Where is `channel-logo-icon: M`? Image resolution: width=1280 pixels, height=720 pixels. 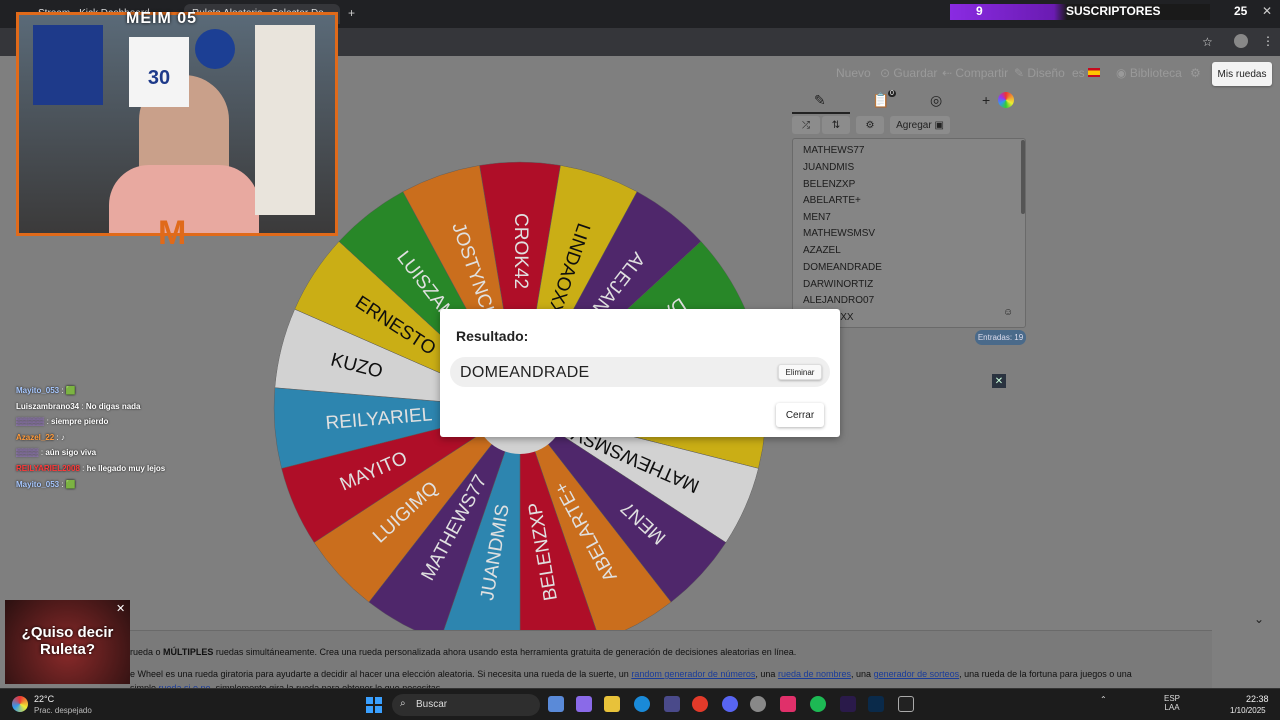
channel-logo-icon: M is located at coordinates (172, 233).